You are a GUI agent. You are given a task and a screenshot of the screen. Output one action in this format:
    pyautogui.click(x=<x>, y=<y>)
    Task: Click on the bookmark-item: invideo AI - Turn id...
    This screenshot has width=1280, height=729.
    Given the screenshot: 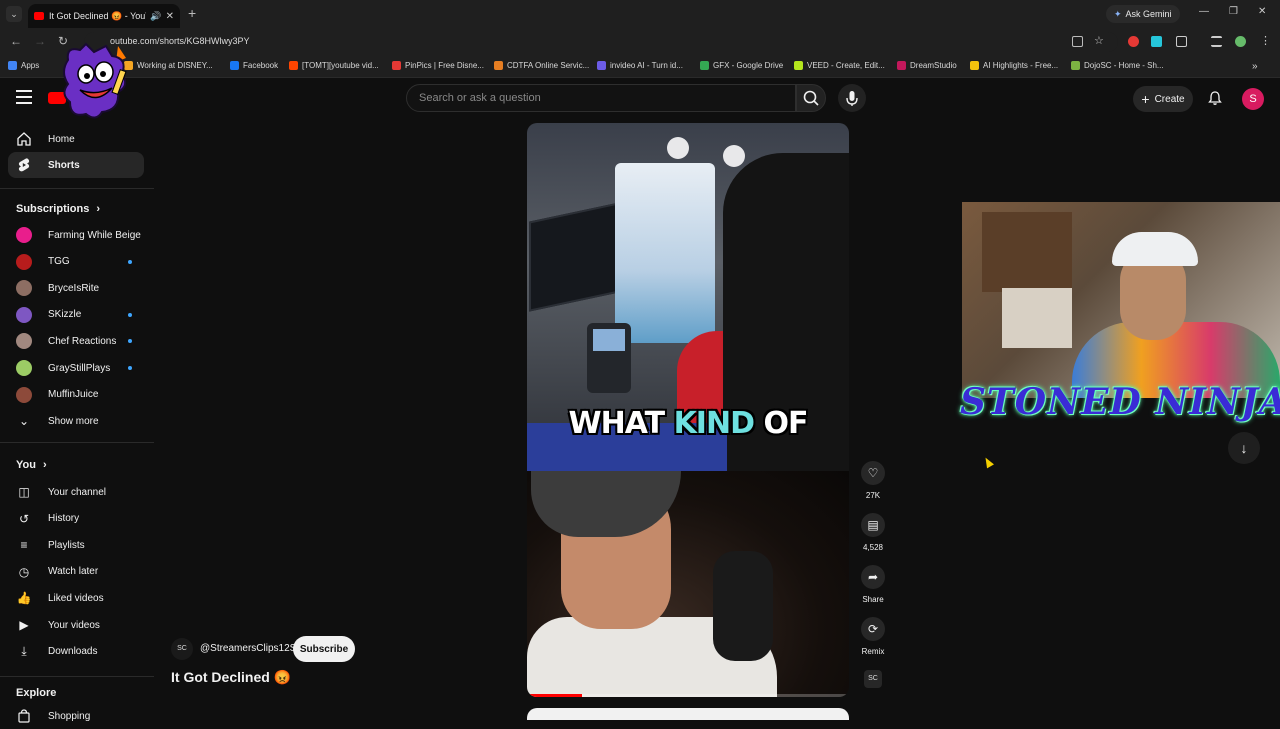 What is the action you would take?
    pyautogui.click(x=640, y=65)
    